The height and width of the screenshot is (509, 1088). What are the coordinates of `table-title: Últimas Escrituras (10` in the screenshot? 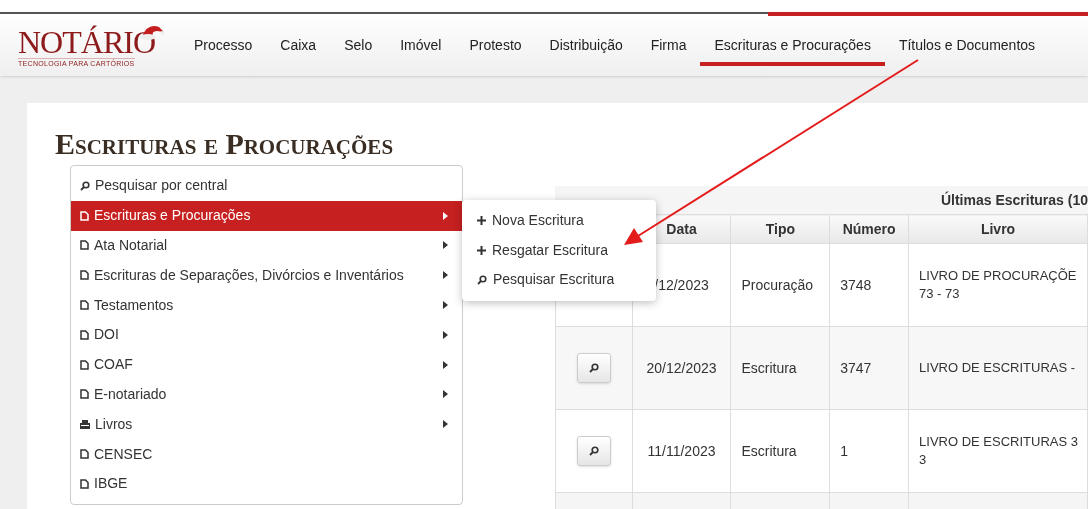 It's located at (1014, 200).